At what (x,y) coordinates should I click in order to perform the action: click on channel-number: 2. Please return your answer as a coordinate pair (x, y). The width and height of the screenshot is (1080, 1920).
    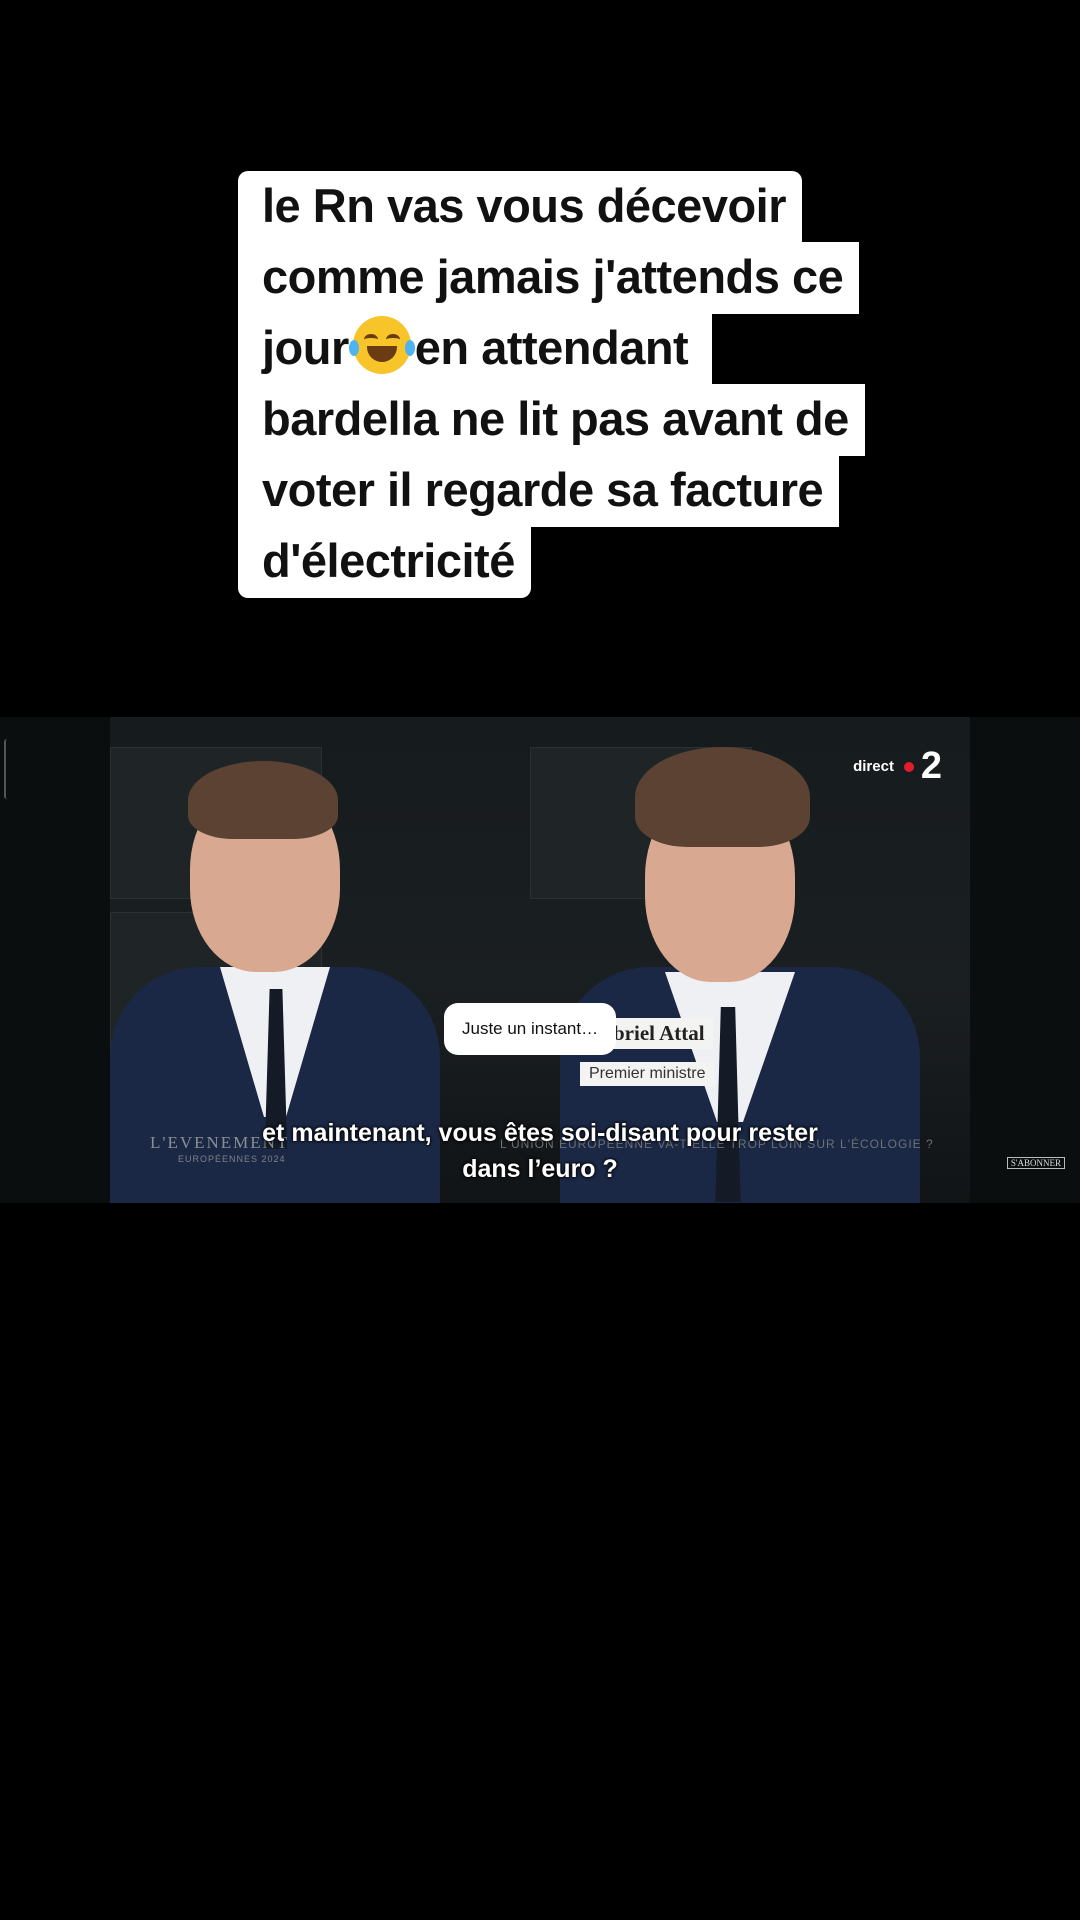
    Looking at the image, I should click on (931, 766).